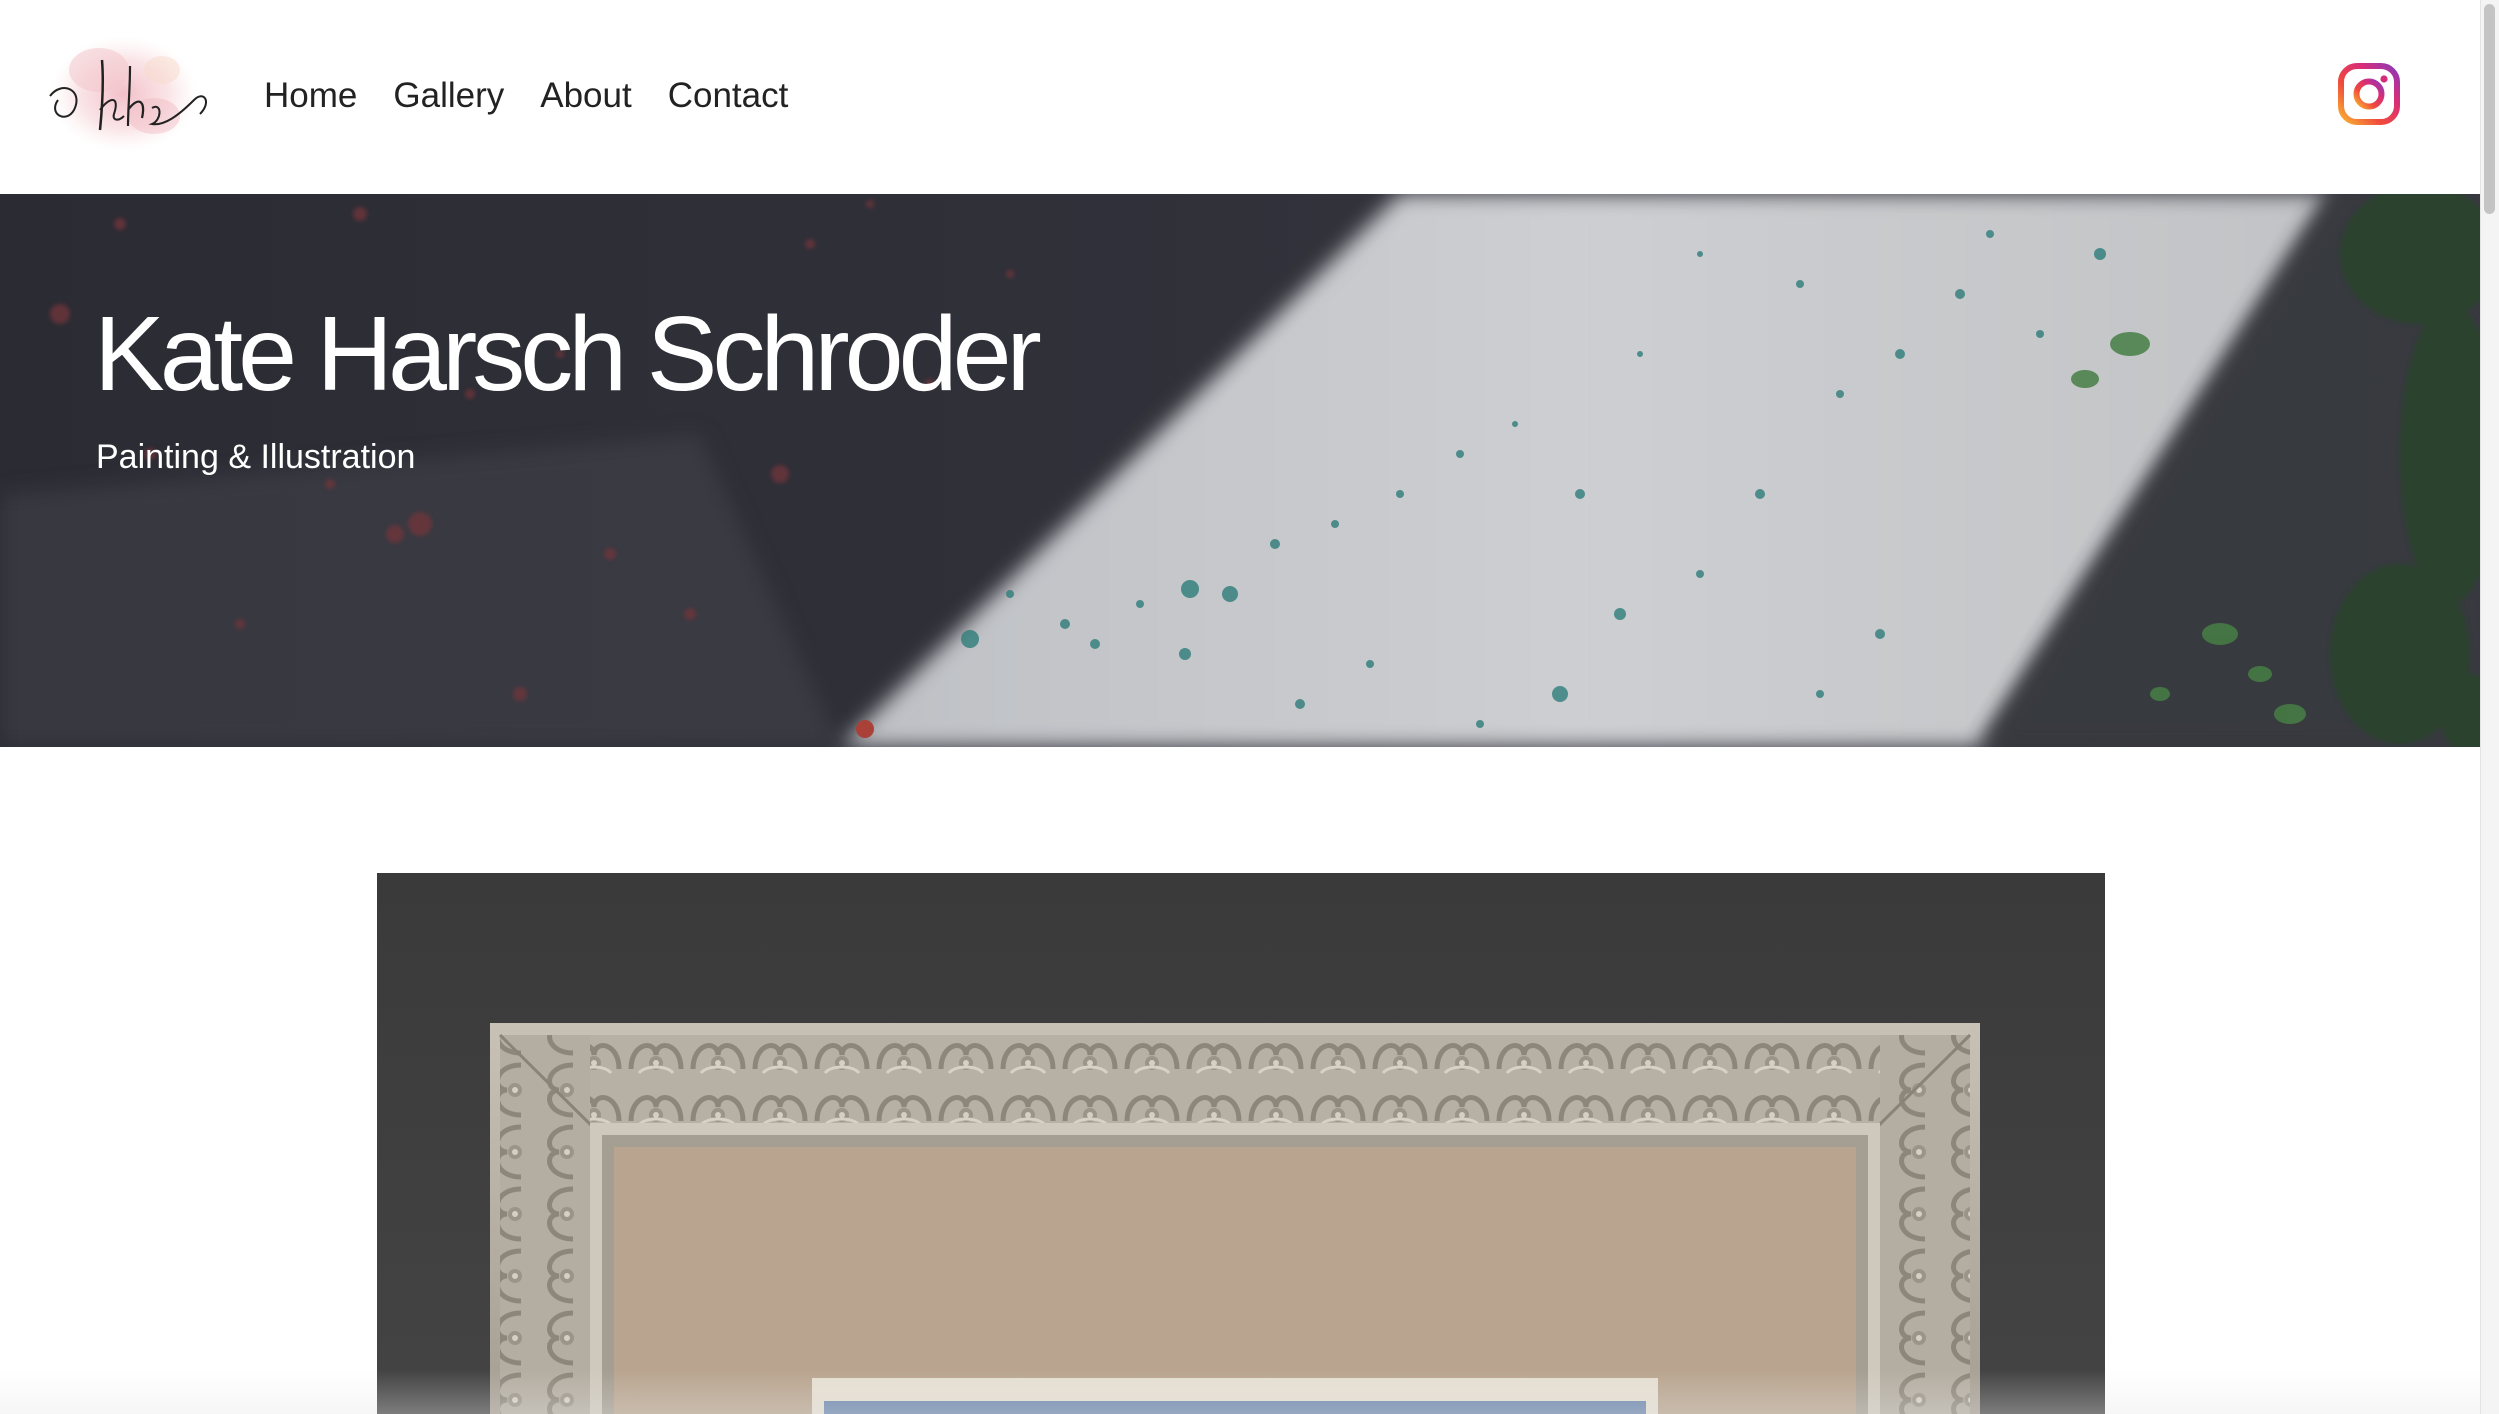  What do you see at coordinates (256, 457) in the screenshot?
I see `hero-subtitle: Painting & Illustration` at bounding box center [256, 457].